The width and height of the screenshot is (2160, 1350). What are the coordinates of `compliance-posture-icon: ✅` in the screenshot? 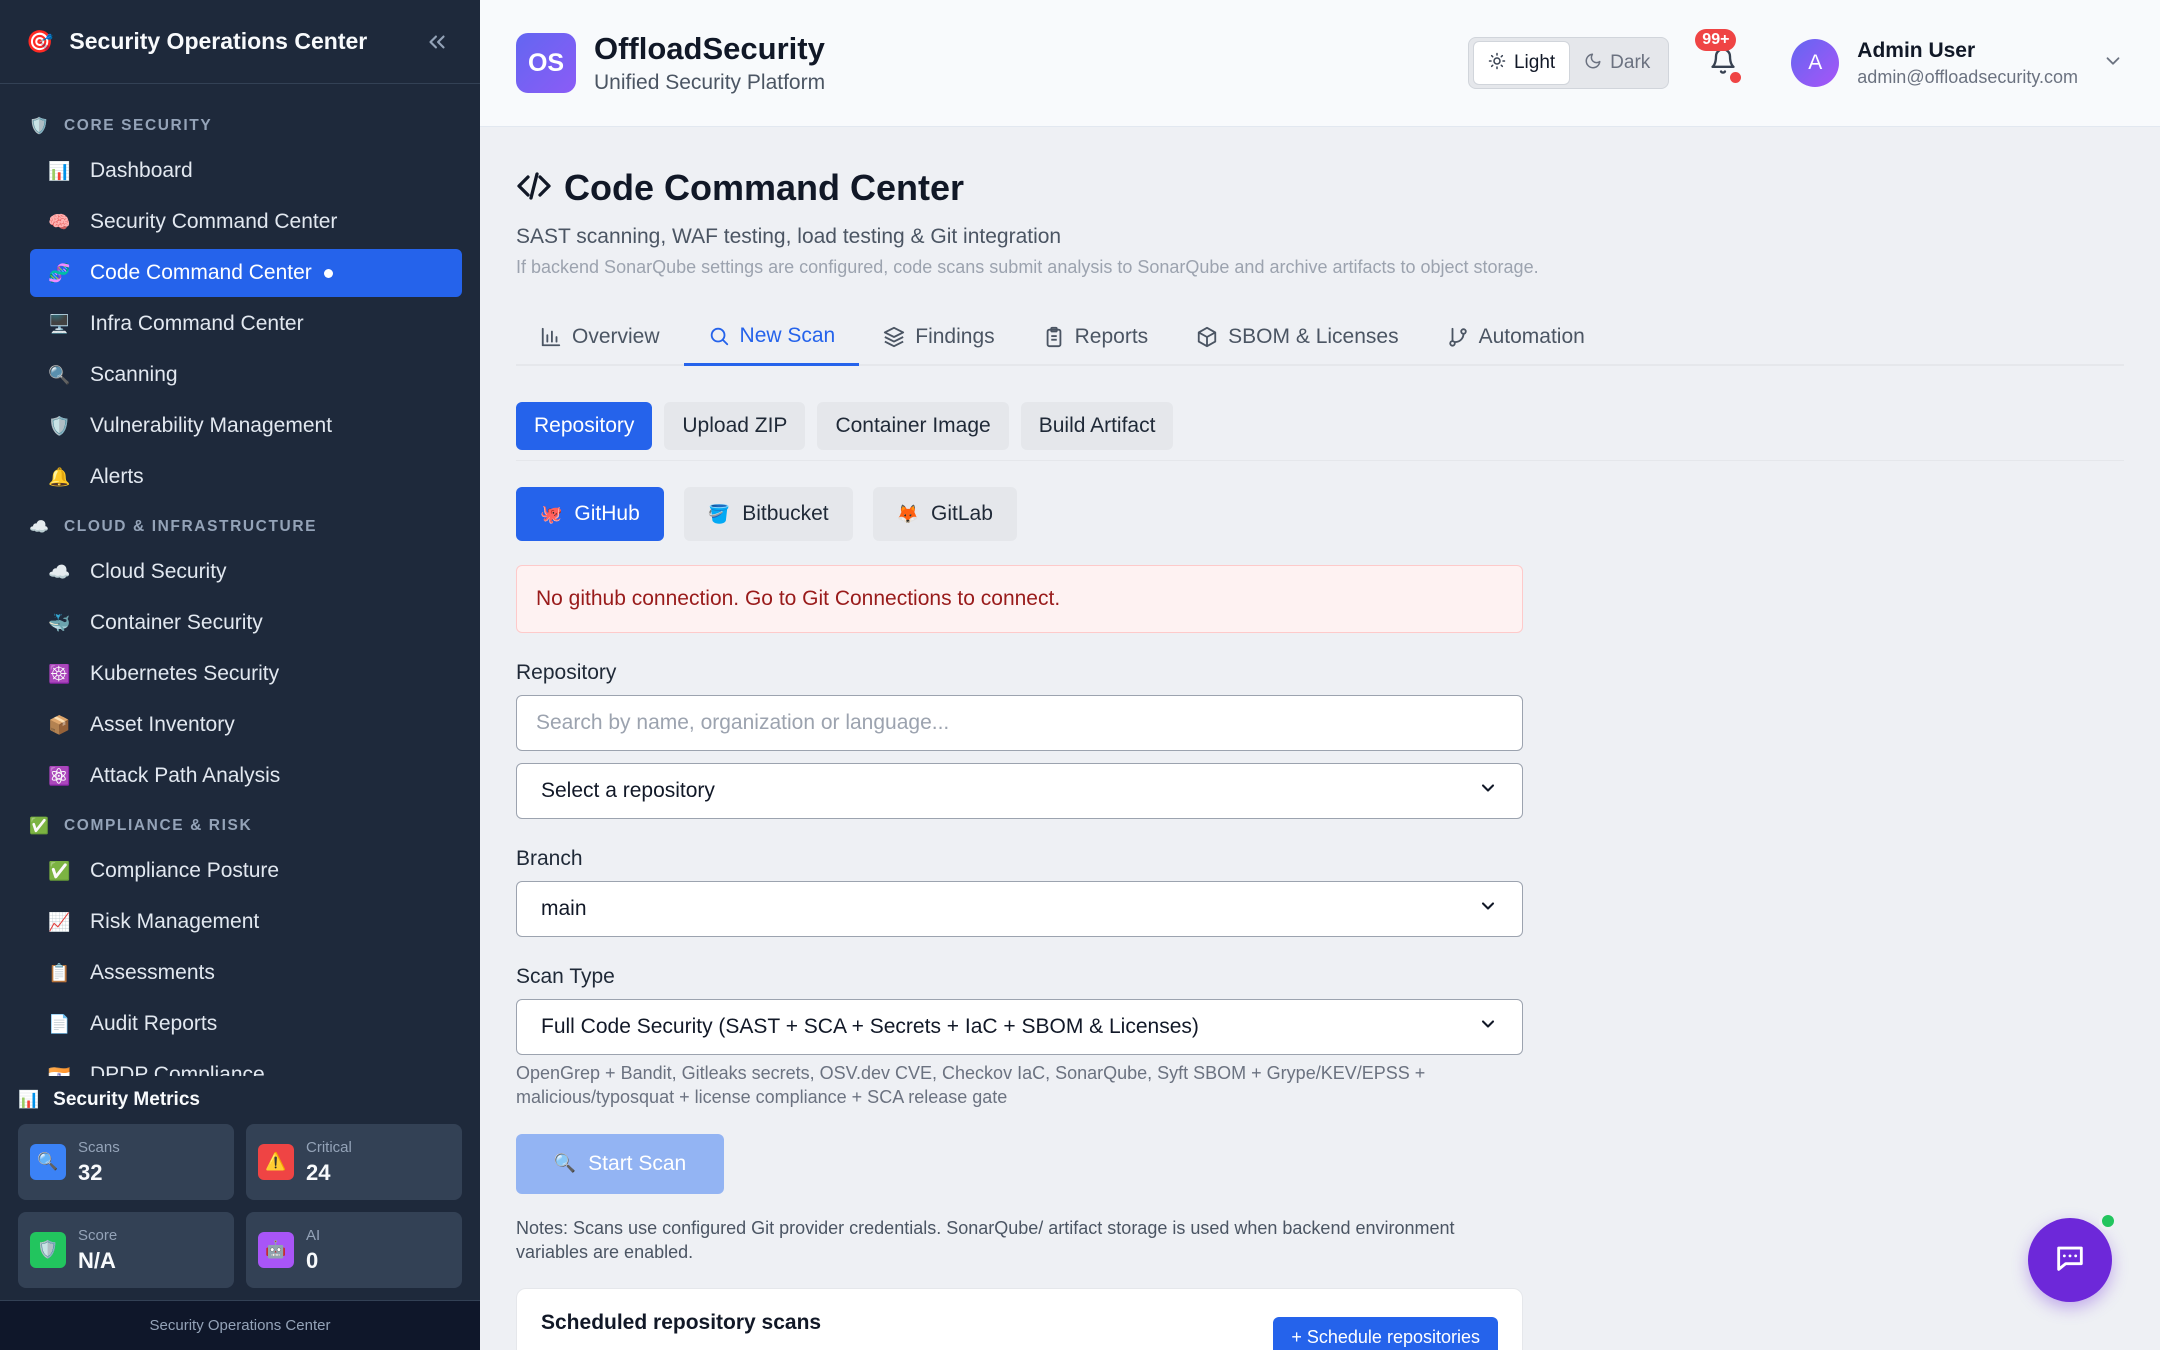 It's located at (59, 870).